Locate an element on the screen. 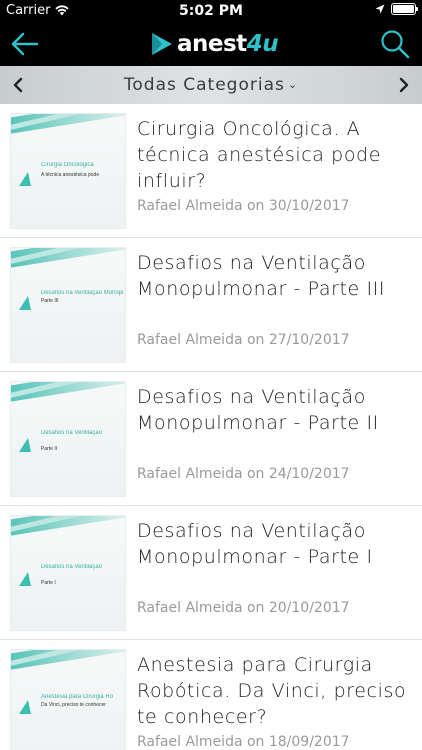 Image resolution: width=422 pixels, height=750 pixels. category-selector: Todas Categorias ⌄ is located at coordinates (211, 85).